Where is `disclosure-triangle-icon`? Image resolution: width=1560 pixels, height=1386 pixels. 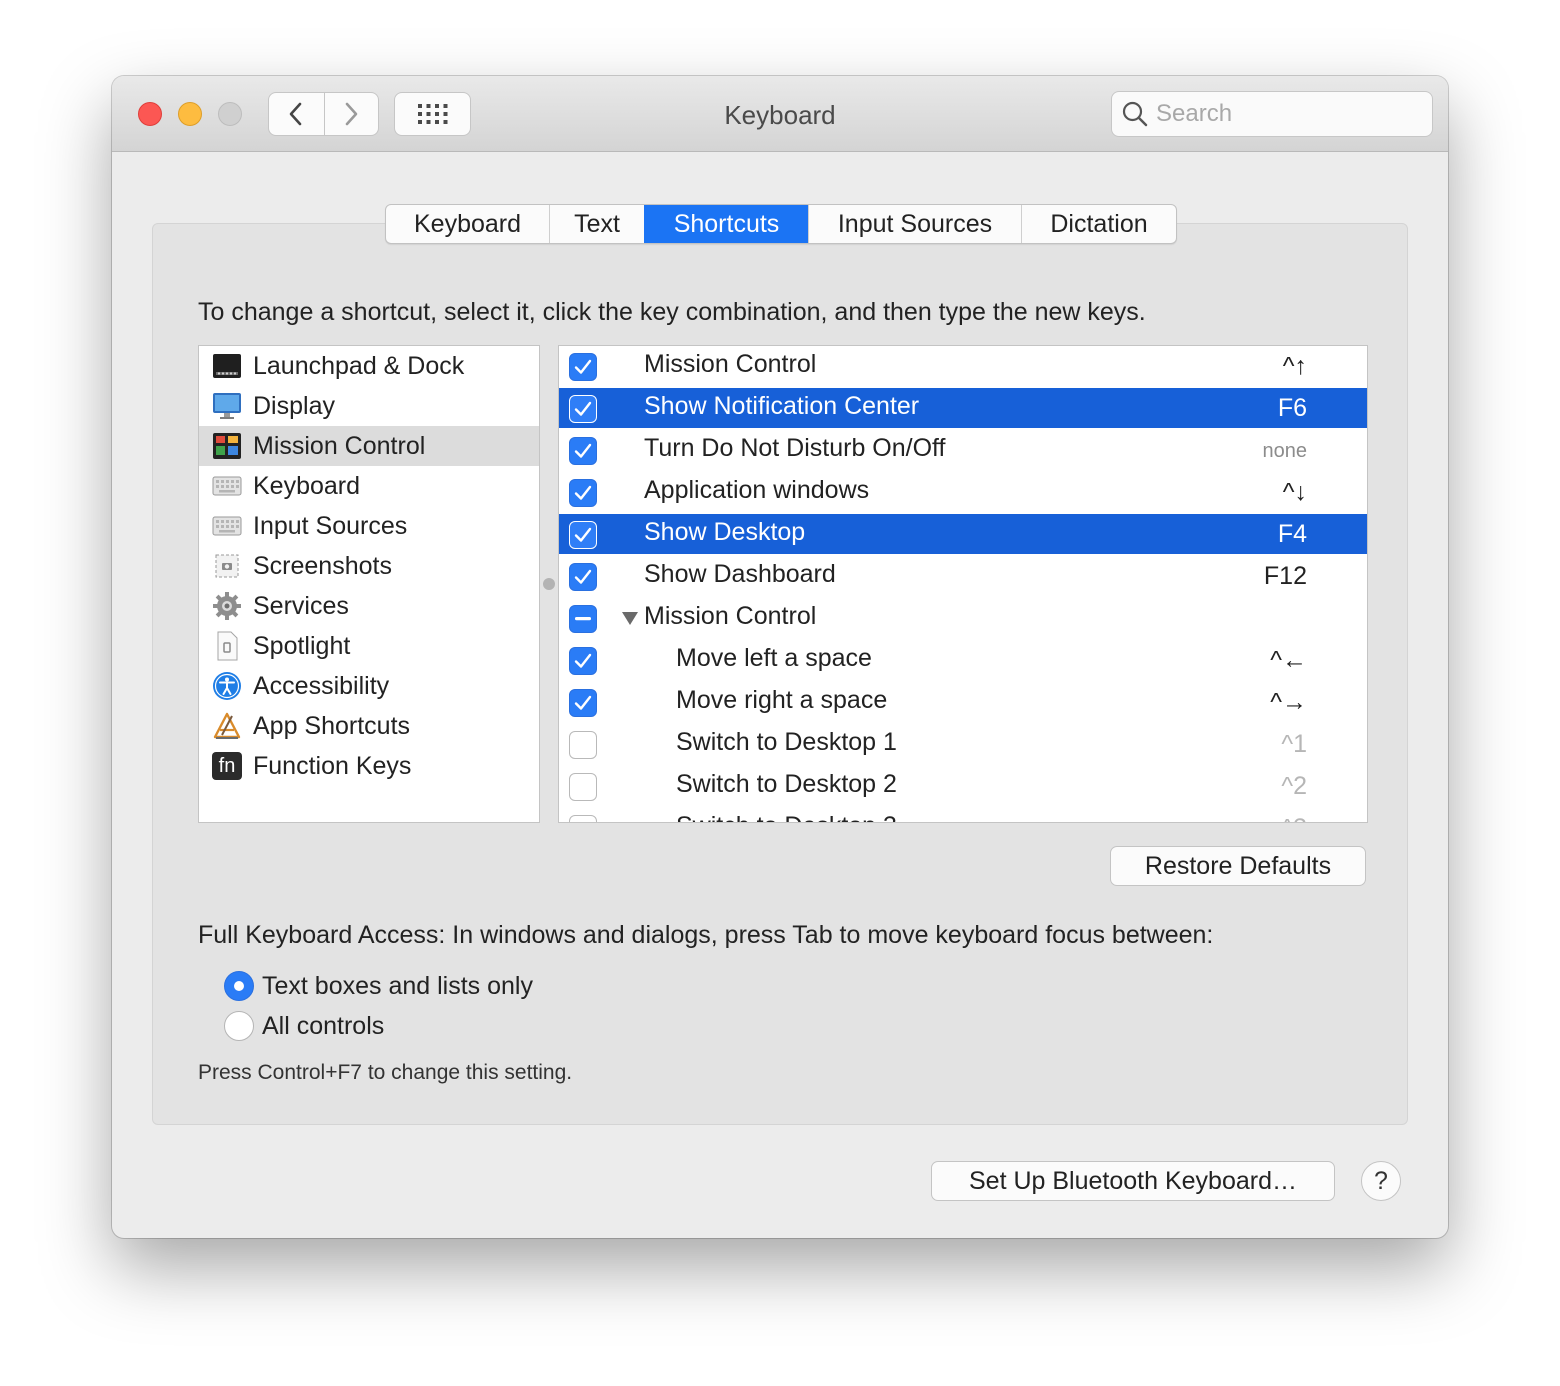 disclosure-triangle-icon is located at coordinates (630, 619).